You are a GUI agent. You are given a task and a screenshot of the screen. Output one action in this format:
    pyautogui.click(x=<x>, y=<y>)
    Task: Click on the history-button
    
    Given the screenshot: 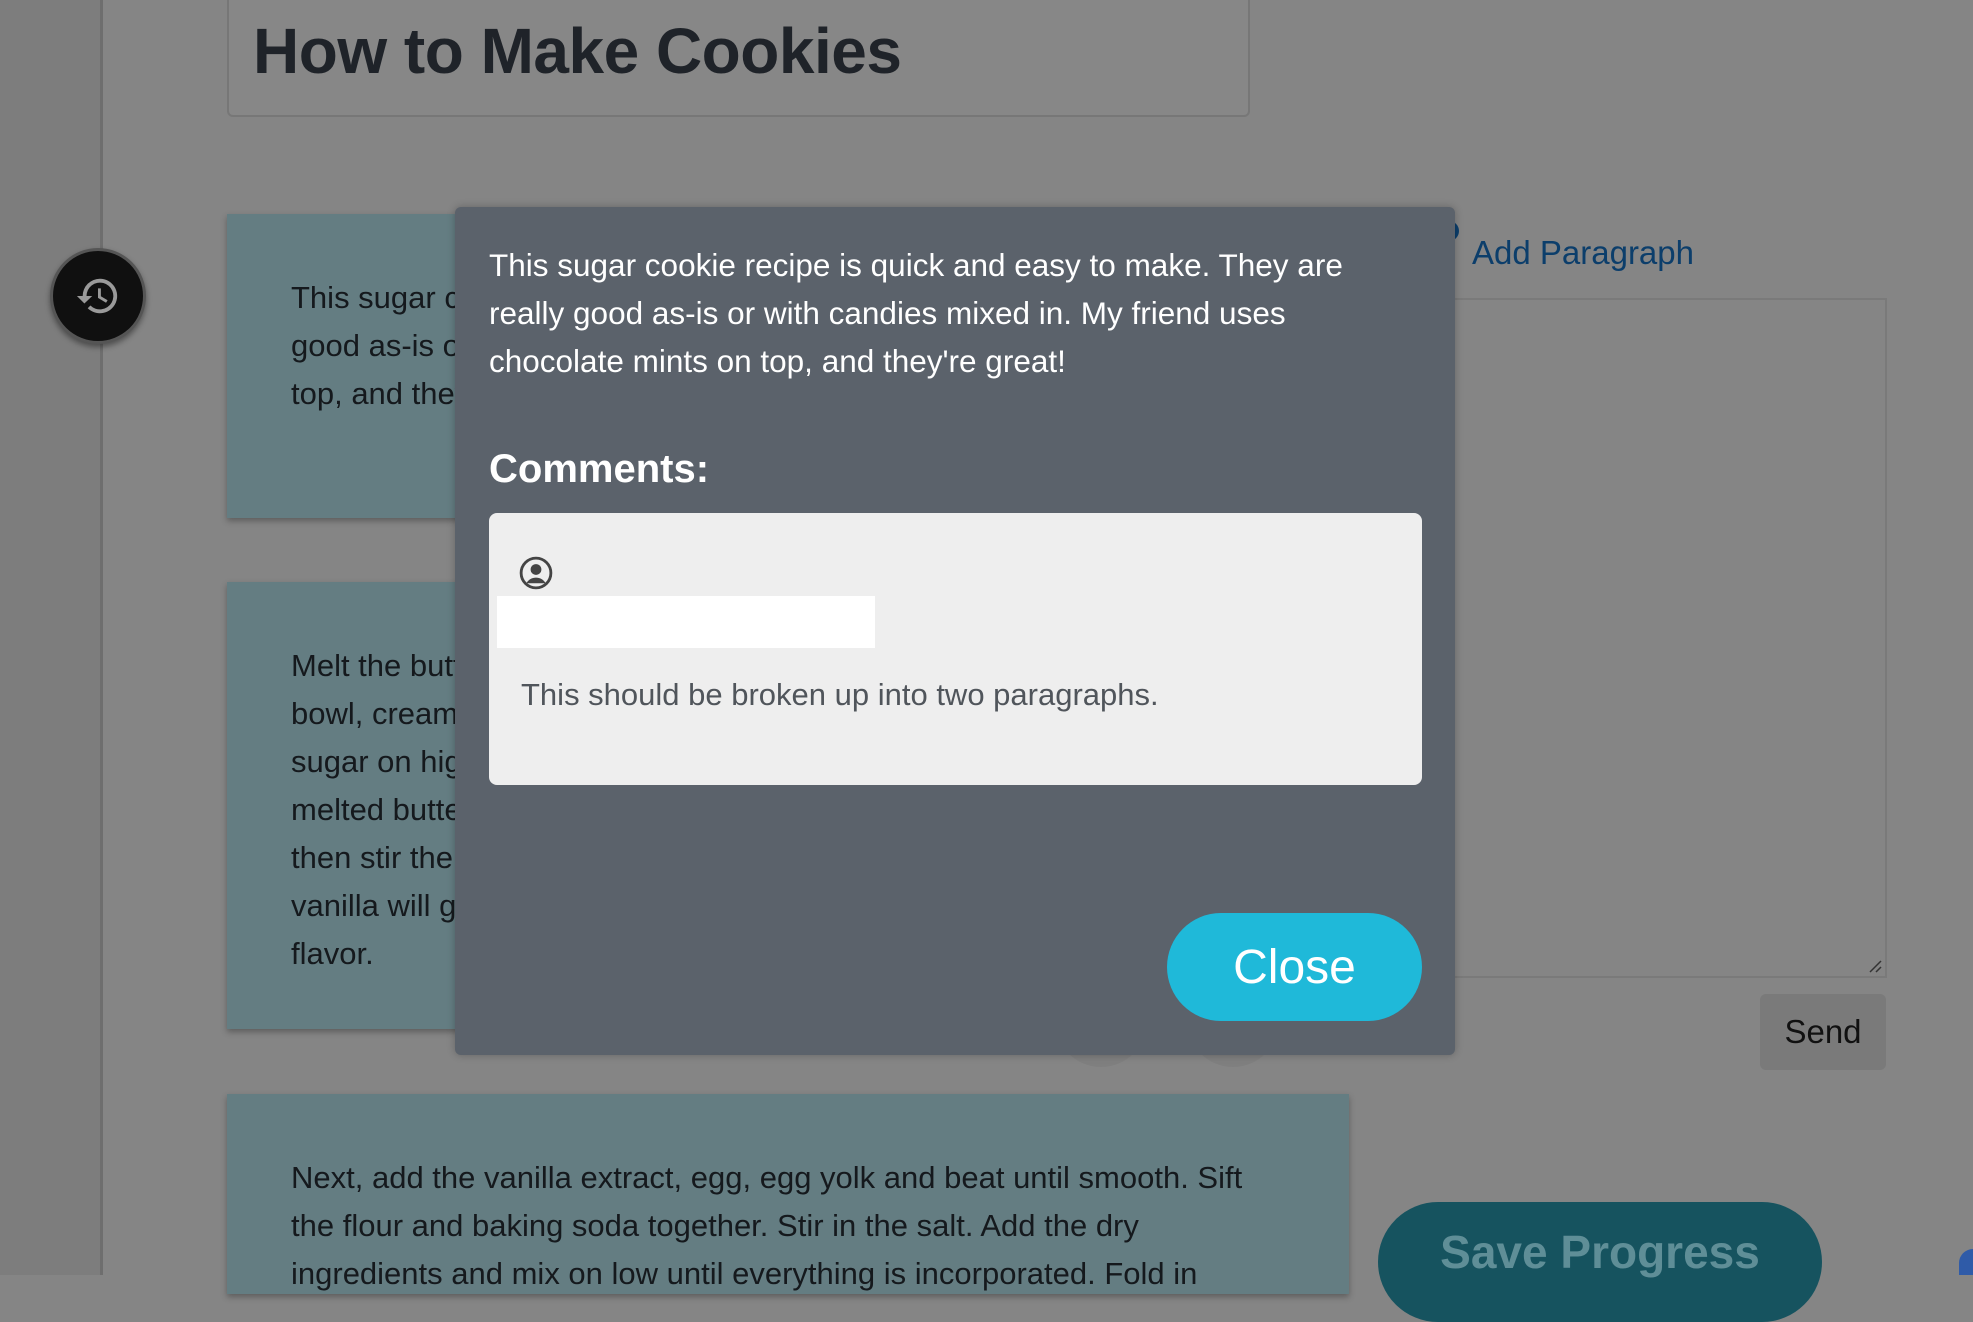 What is the action you would take?
    pyautogui.click(x=98, y=296)
    